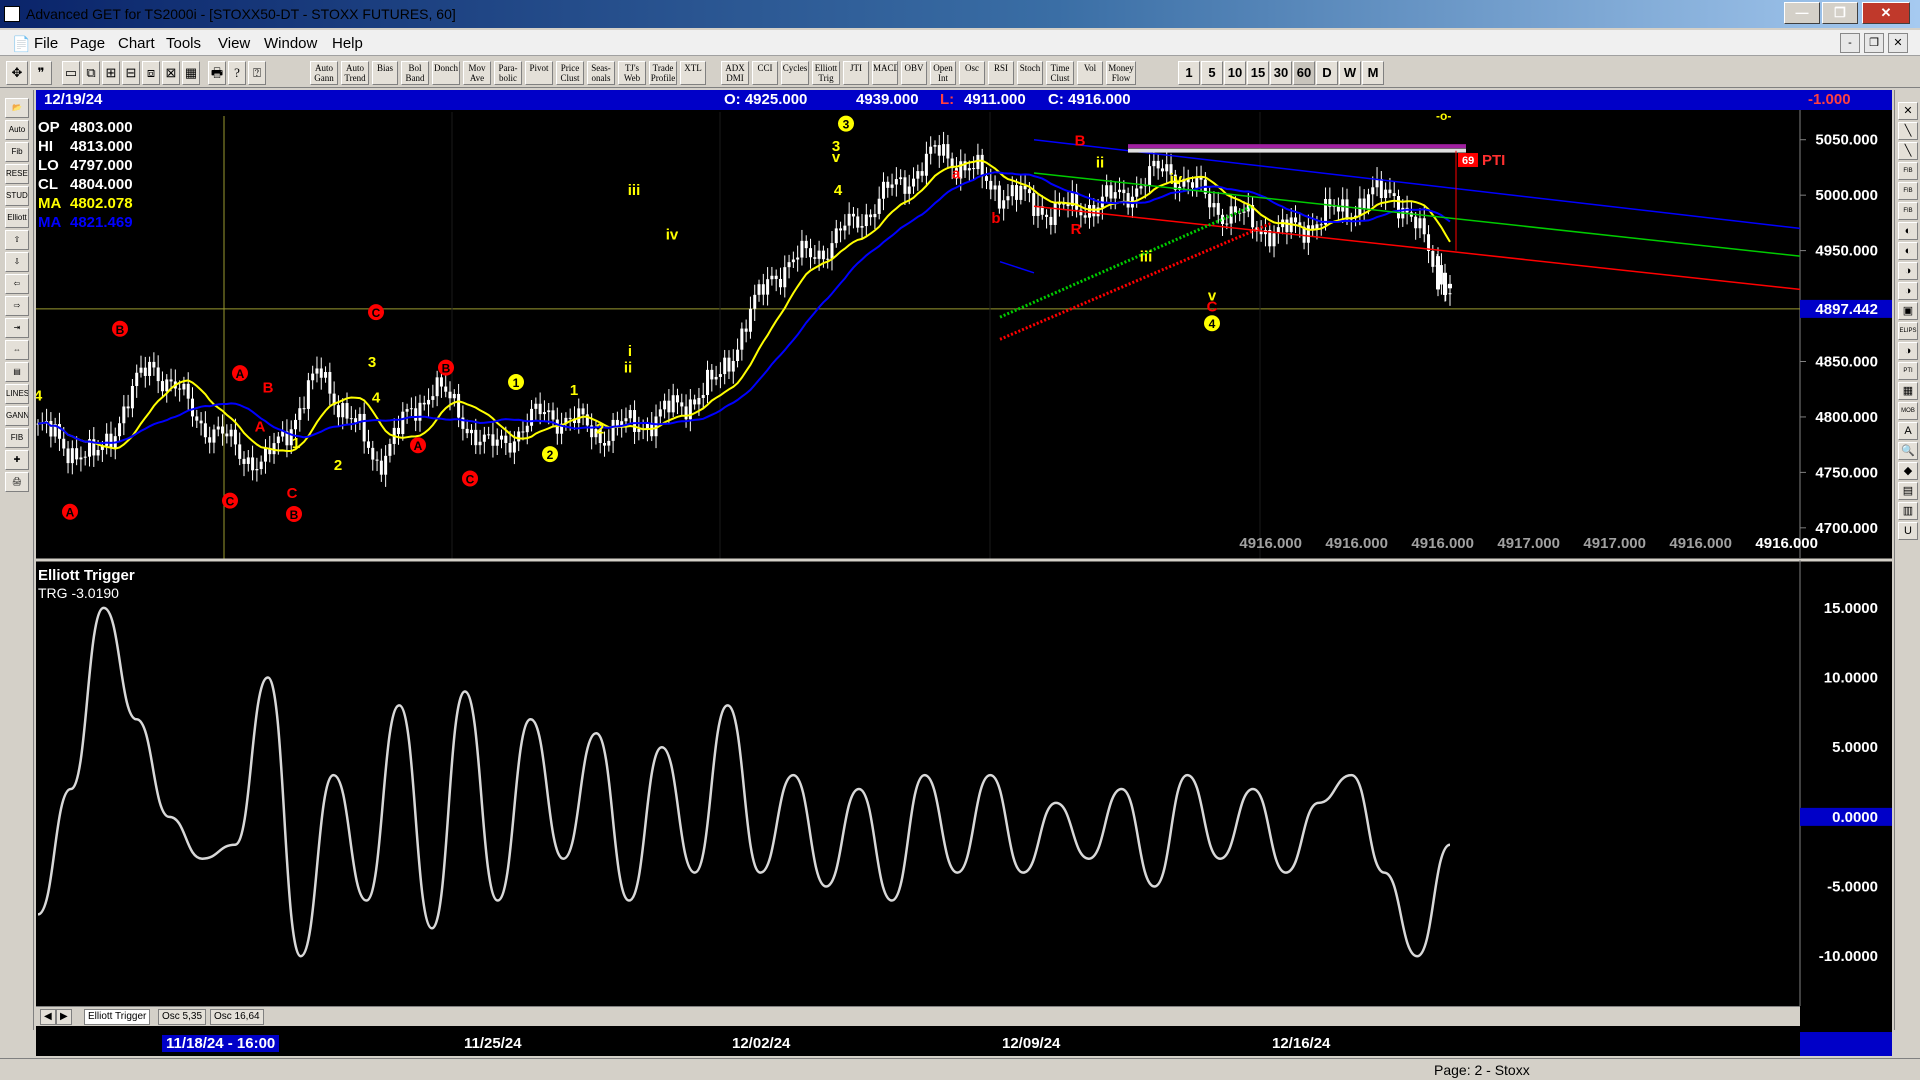  I want to click on study-button: Time Clust, so click(1060, 73).